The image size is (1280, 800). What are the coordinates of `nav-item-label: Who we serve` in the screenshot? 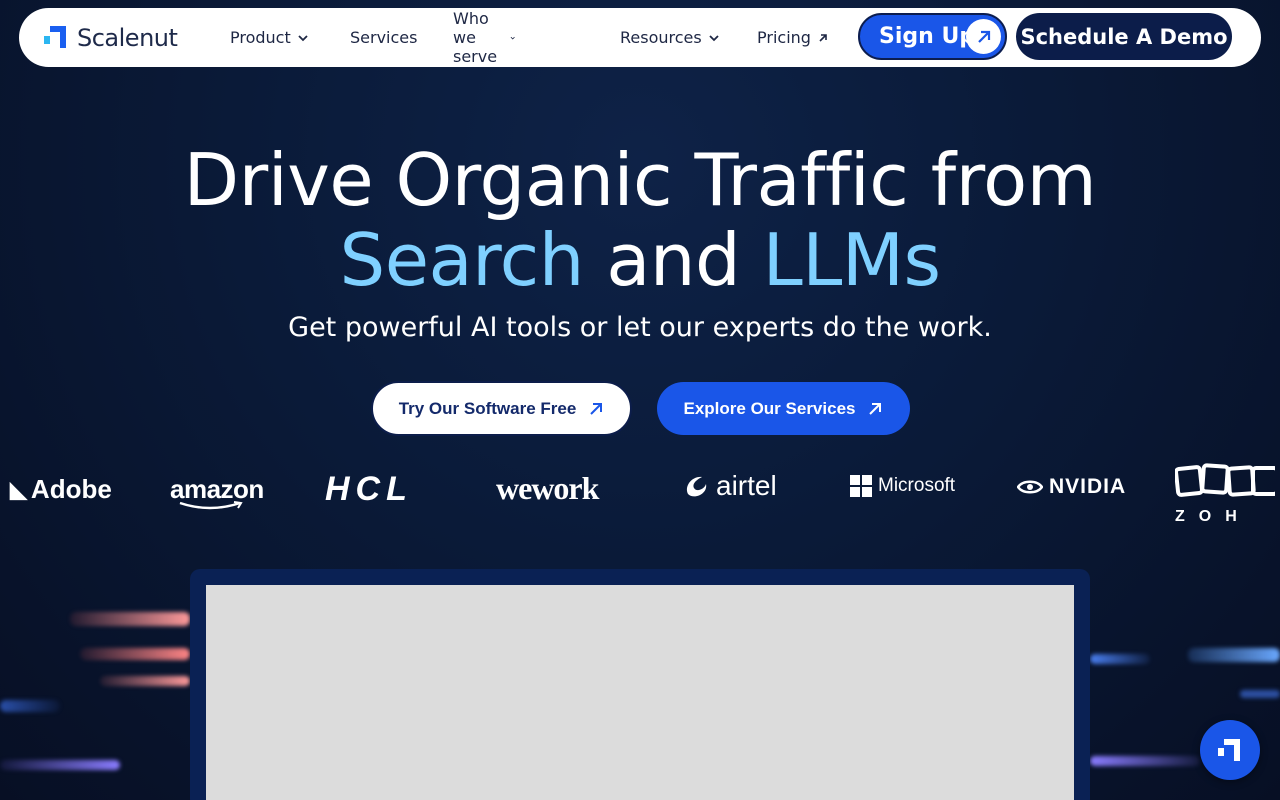 It's located at (475, 37).